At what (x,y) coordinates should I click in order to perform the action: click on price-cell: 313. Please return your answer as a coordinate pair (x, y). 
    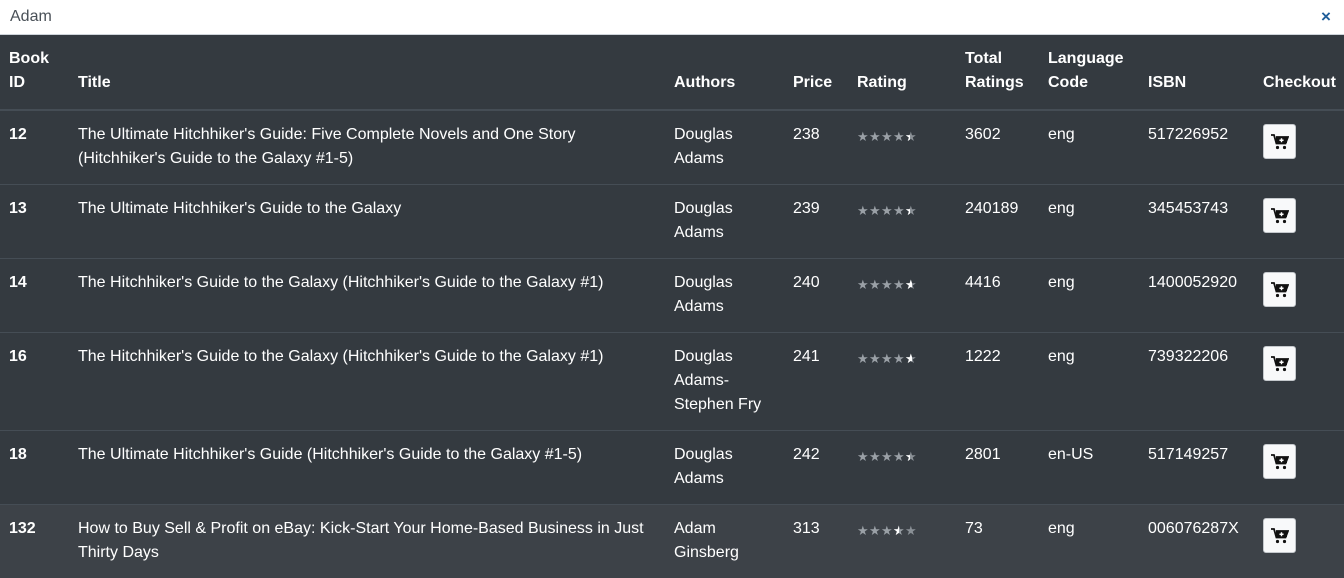
    Looking at the image, I should click on (816, 541).